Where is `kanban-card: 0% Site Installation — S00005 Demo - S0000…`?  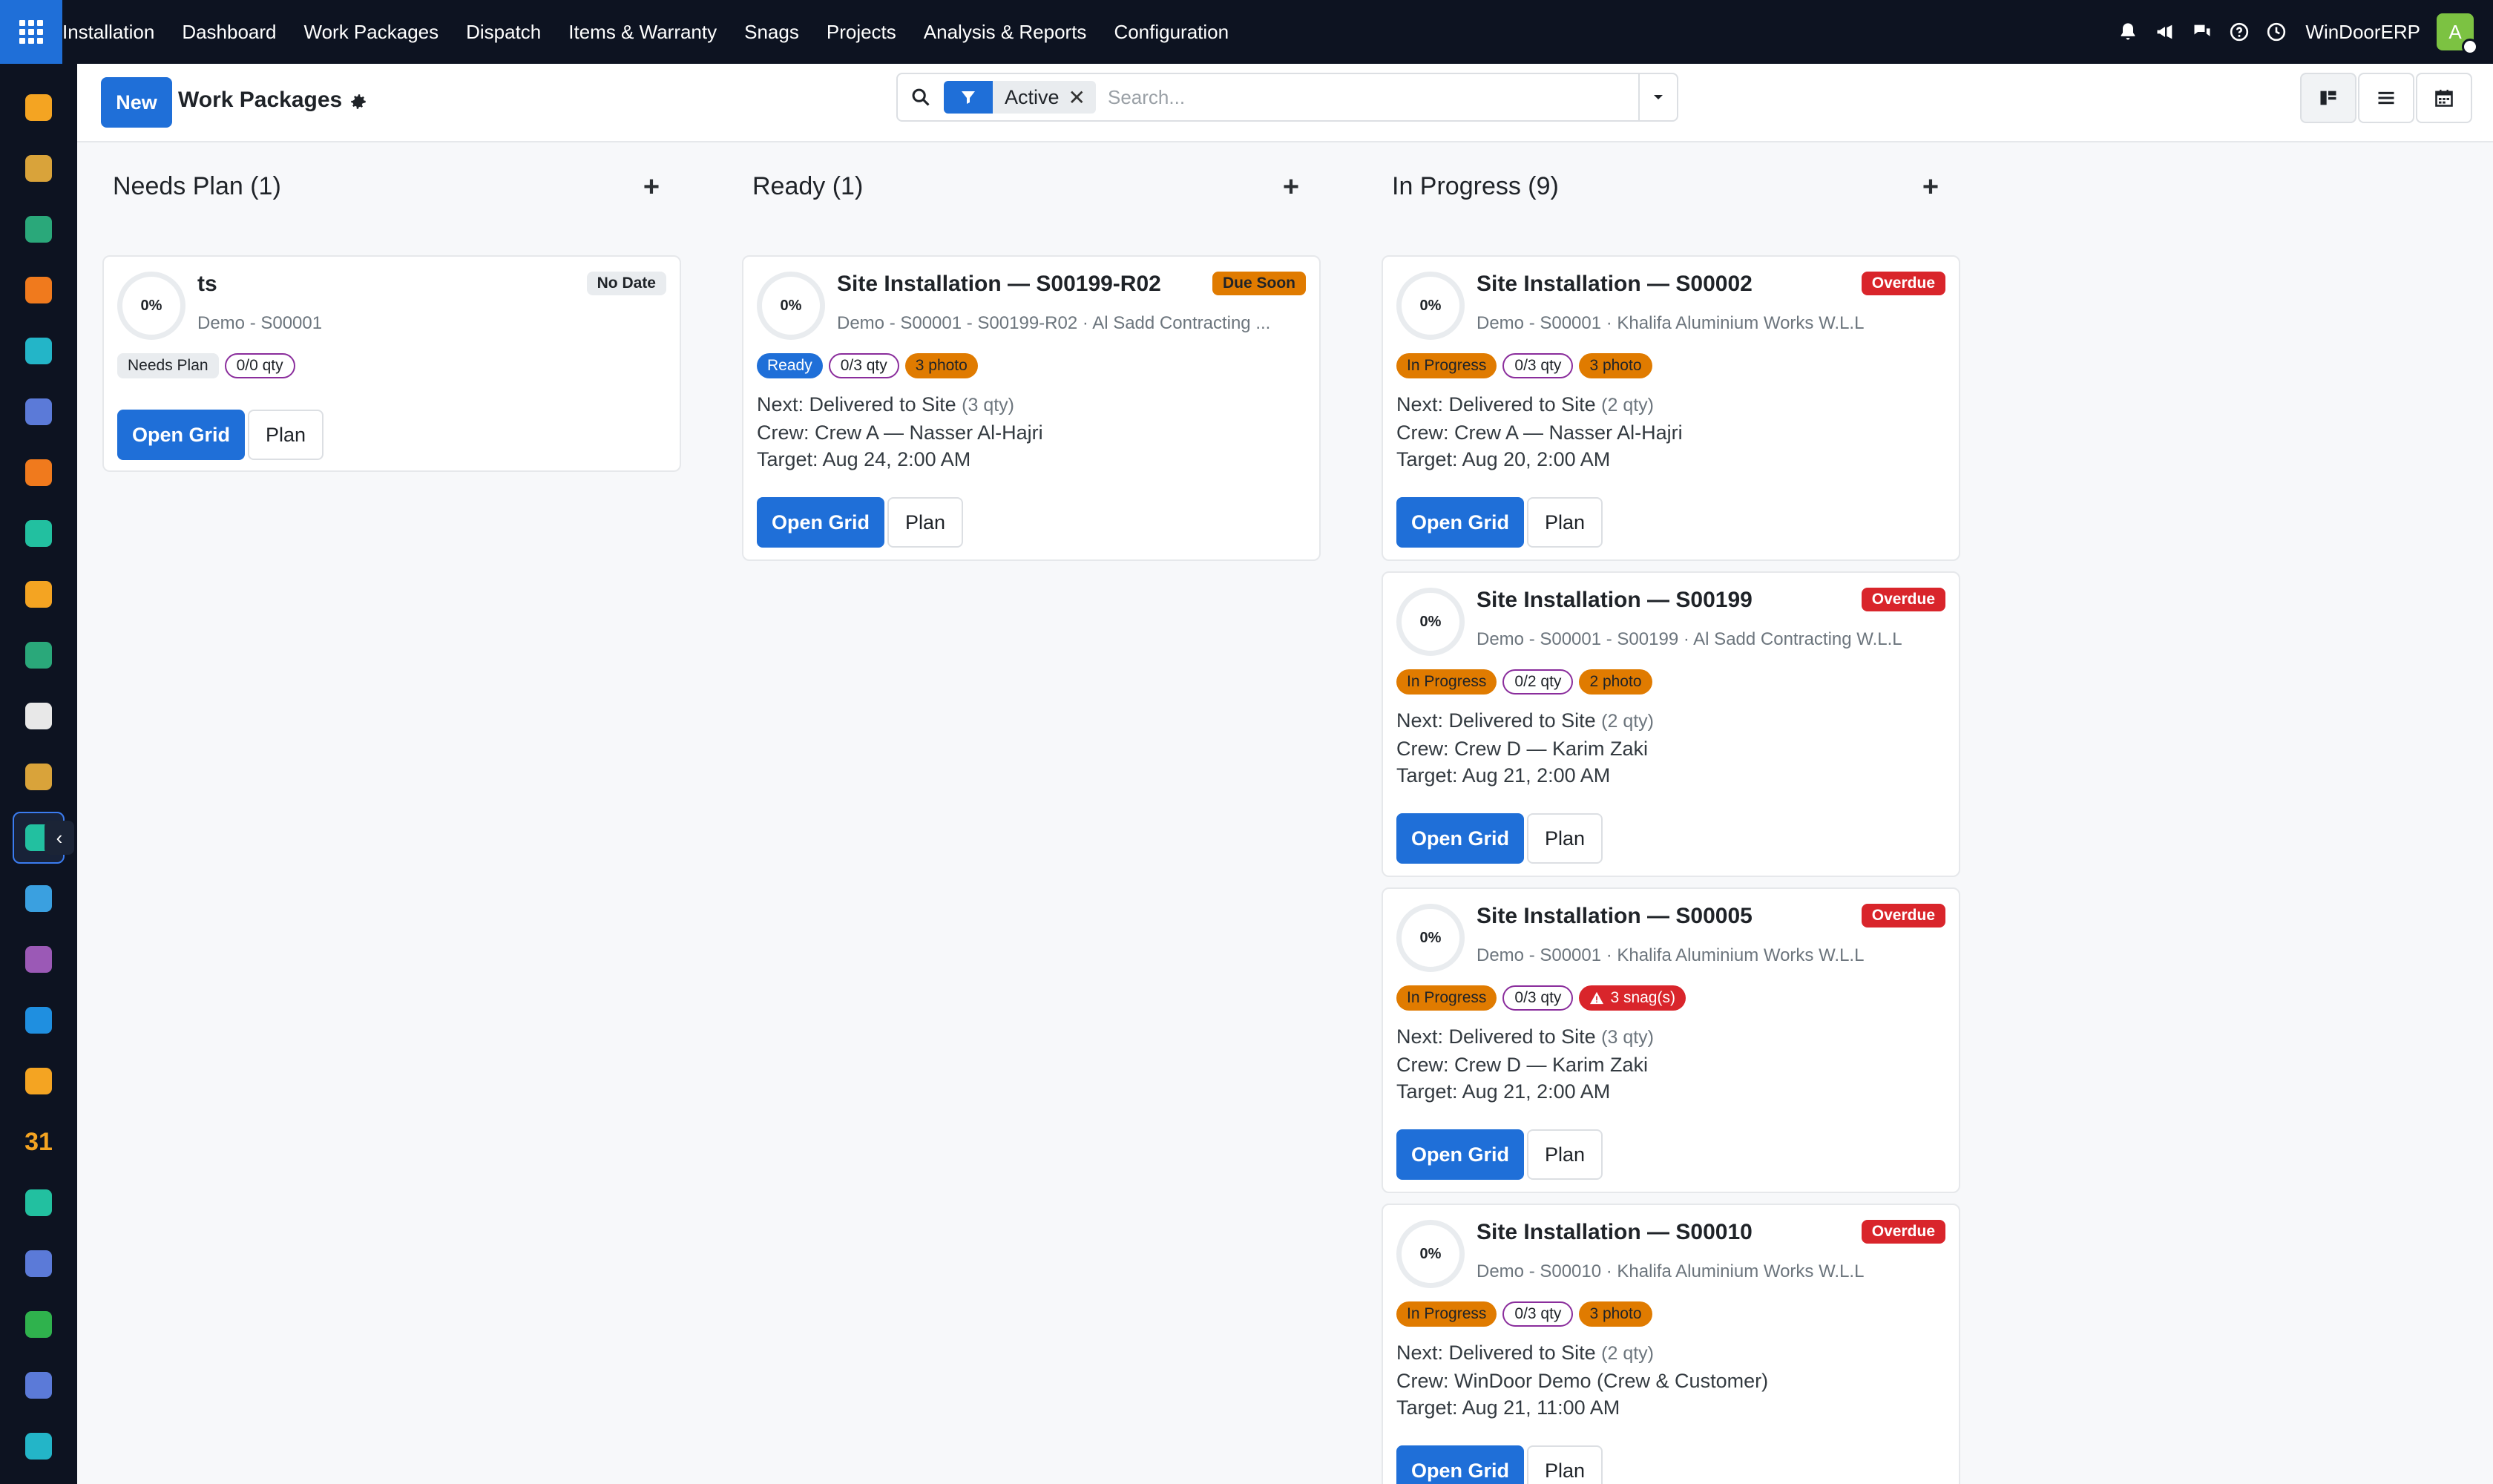
kanban-card: 0% Site Installation — S00005 Demo - S0000… is located at coordinates (1671, 1040).